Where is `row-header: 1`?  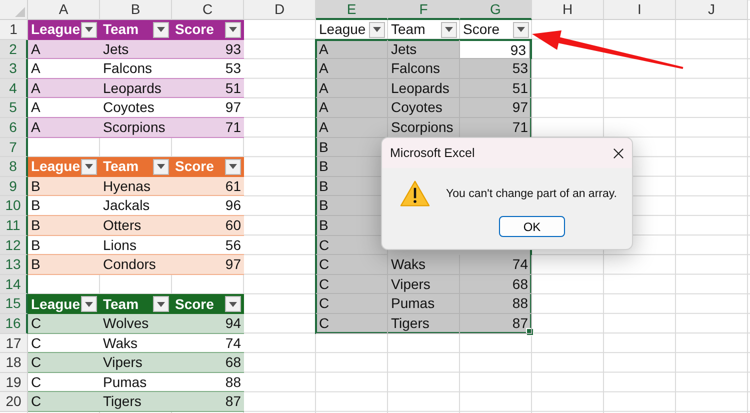
row-header: 1 is located at coordinates (14, 30).